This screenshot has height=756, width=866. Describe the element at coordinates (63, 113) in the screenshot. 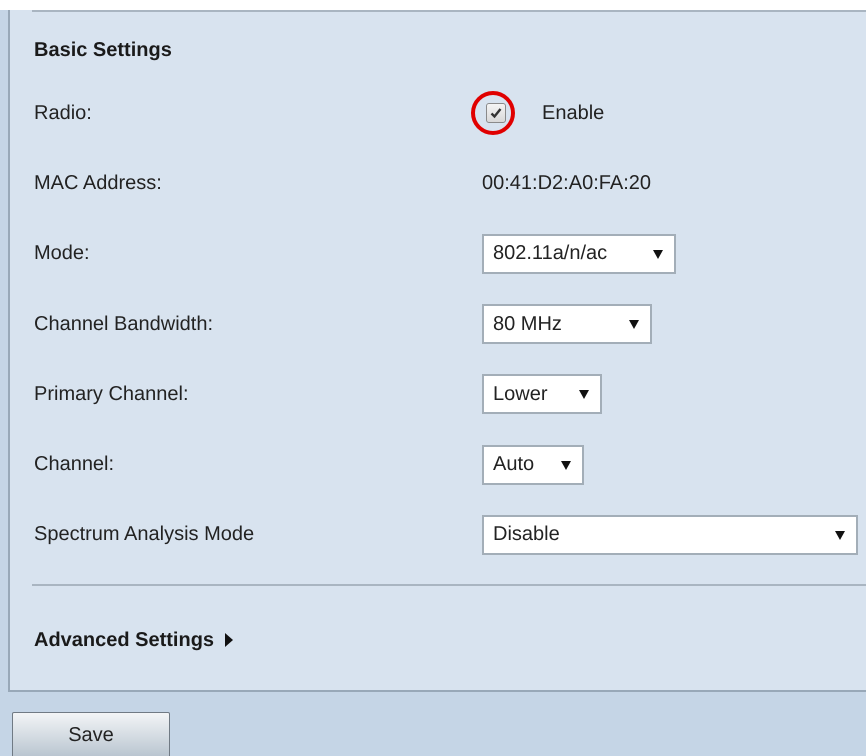

I see `field-label: Radio:` at that location.